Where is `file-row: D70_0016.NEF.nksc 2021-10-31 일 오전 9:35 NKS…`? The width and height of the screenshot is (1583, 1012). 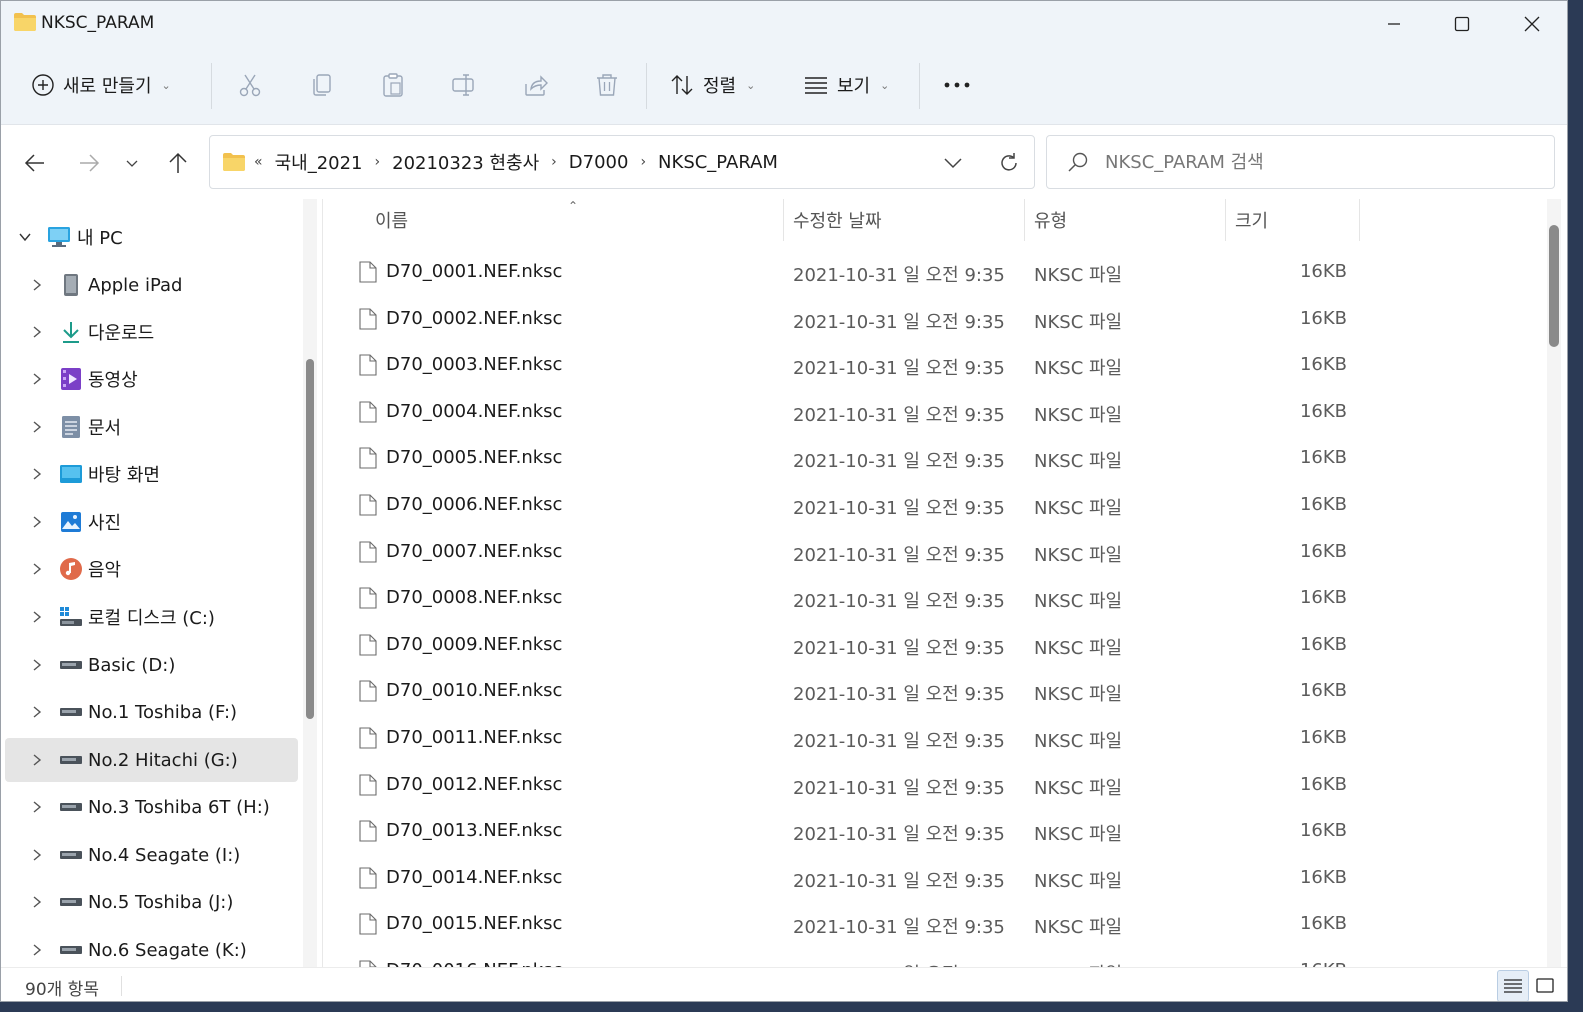 file-row: D70_0016.NEF.nksc 2021-10-31 일 오전 9:35 NKS… is located at coordinates (935, 957).